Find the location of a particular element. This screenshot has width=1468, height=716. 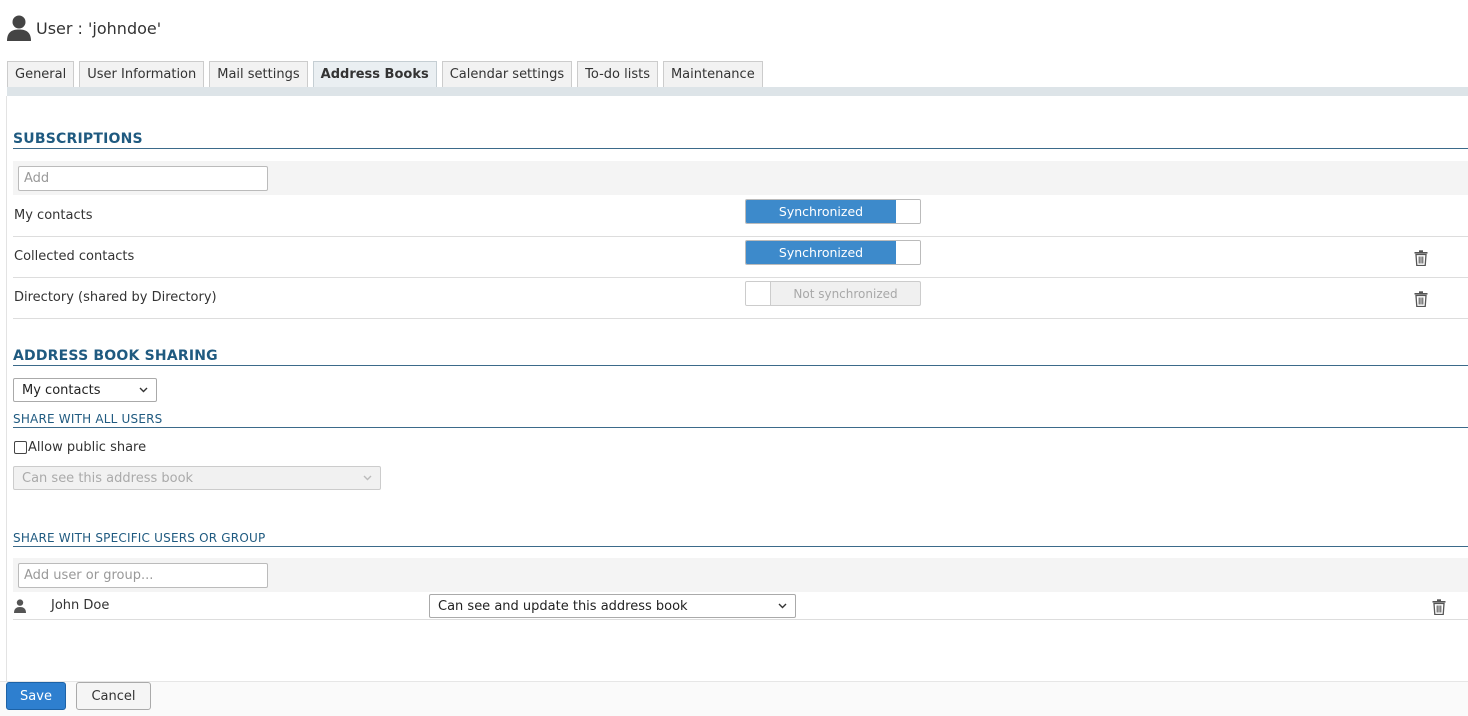

public-rights-select: Can see this address book is located at coordinates (197, 478).